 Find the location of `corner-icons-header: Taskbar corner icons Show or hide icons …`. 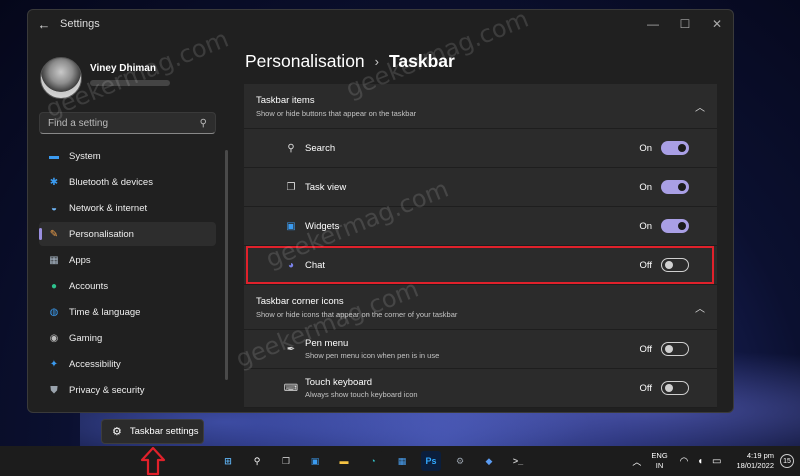

corner-icons-header: Taskbar corner icons Show or hide icons … is located at coordinates (480, 307).